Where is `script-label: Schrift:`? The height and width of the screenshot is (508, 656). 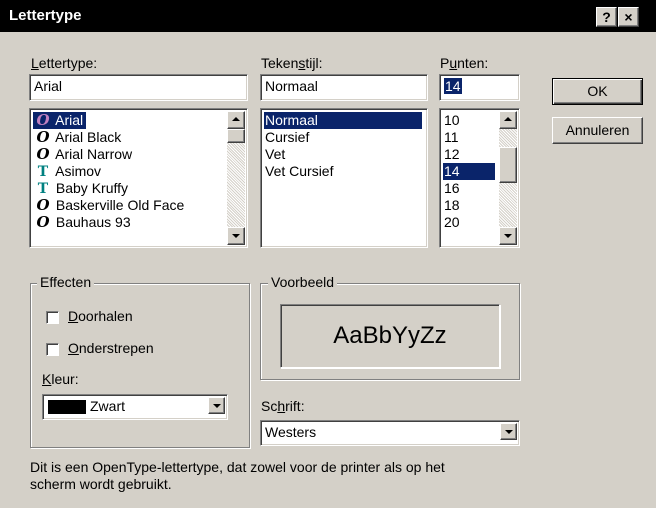 script-label: Schrift: is located at coordinates (283, 406).